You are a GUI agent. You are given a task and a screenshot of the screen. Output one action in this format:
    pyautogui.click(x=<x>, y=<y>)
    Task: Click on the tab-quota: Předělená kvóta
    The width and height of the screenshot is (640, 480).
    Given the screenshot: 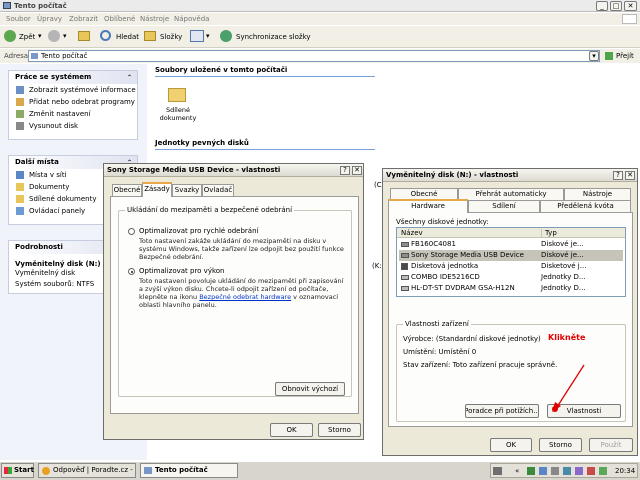 What is the action you would take?
    pyautogui.click(x=585, y=206)
    